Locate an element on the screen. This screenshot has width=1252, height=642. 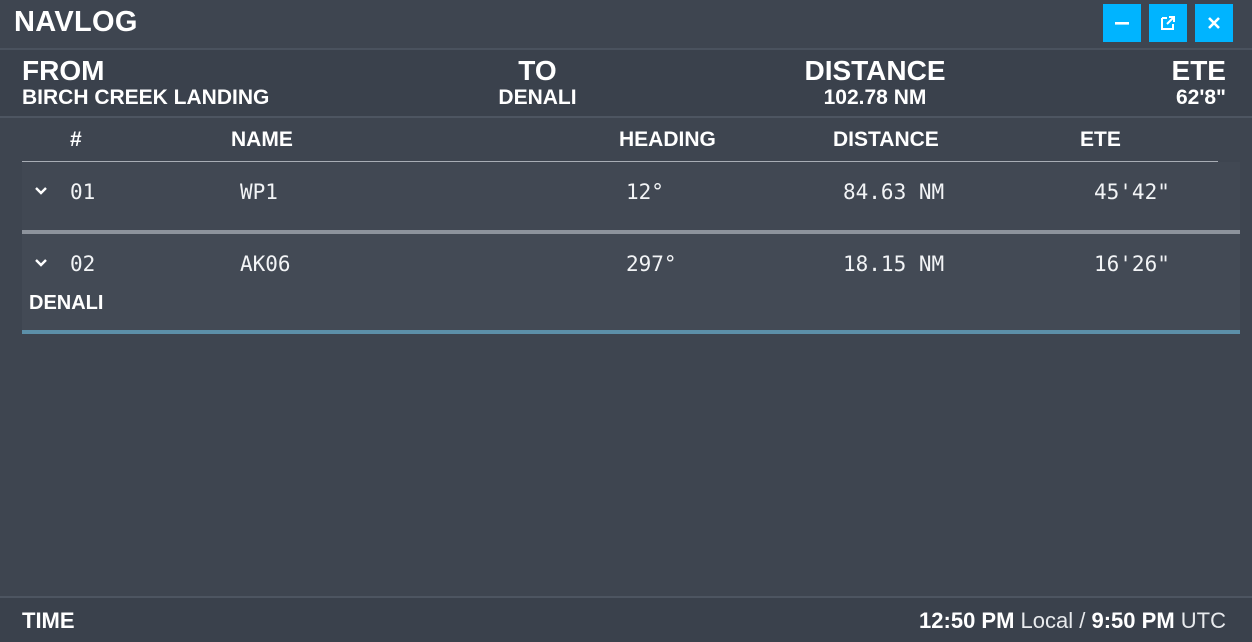
waypoint-index: 01 is located at coordinates (83, 192).